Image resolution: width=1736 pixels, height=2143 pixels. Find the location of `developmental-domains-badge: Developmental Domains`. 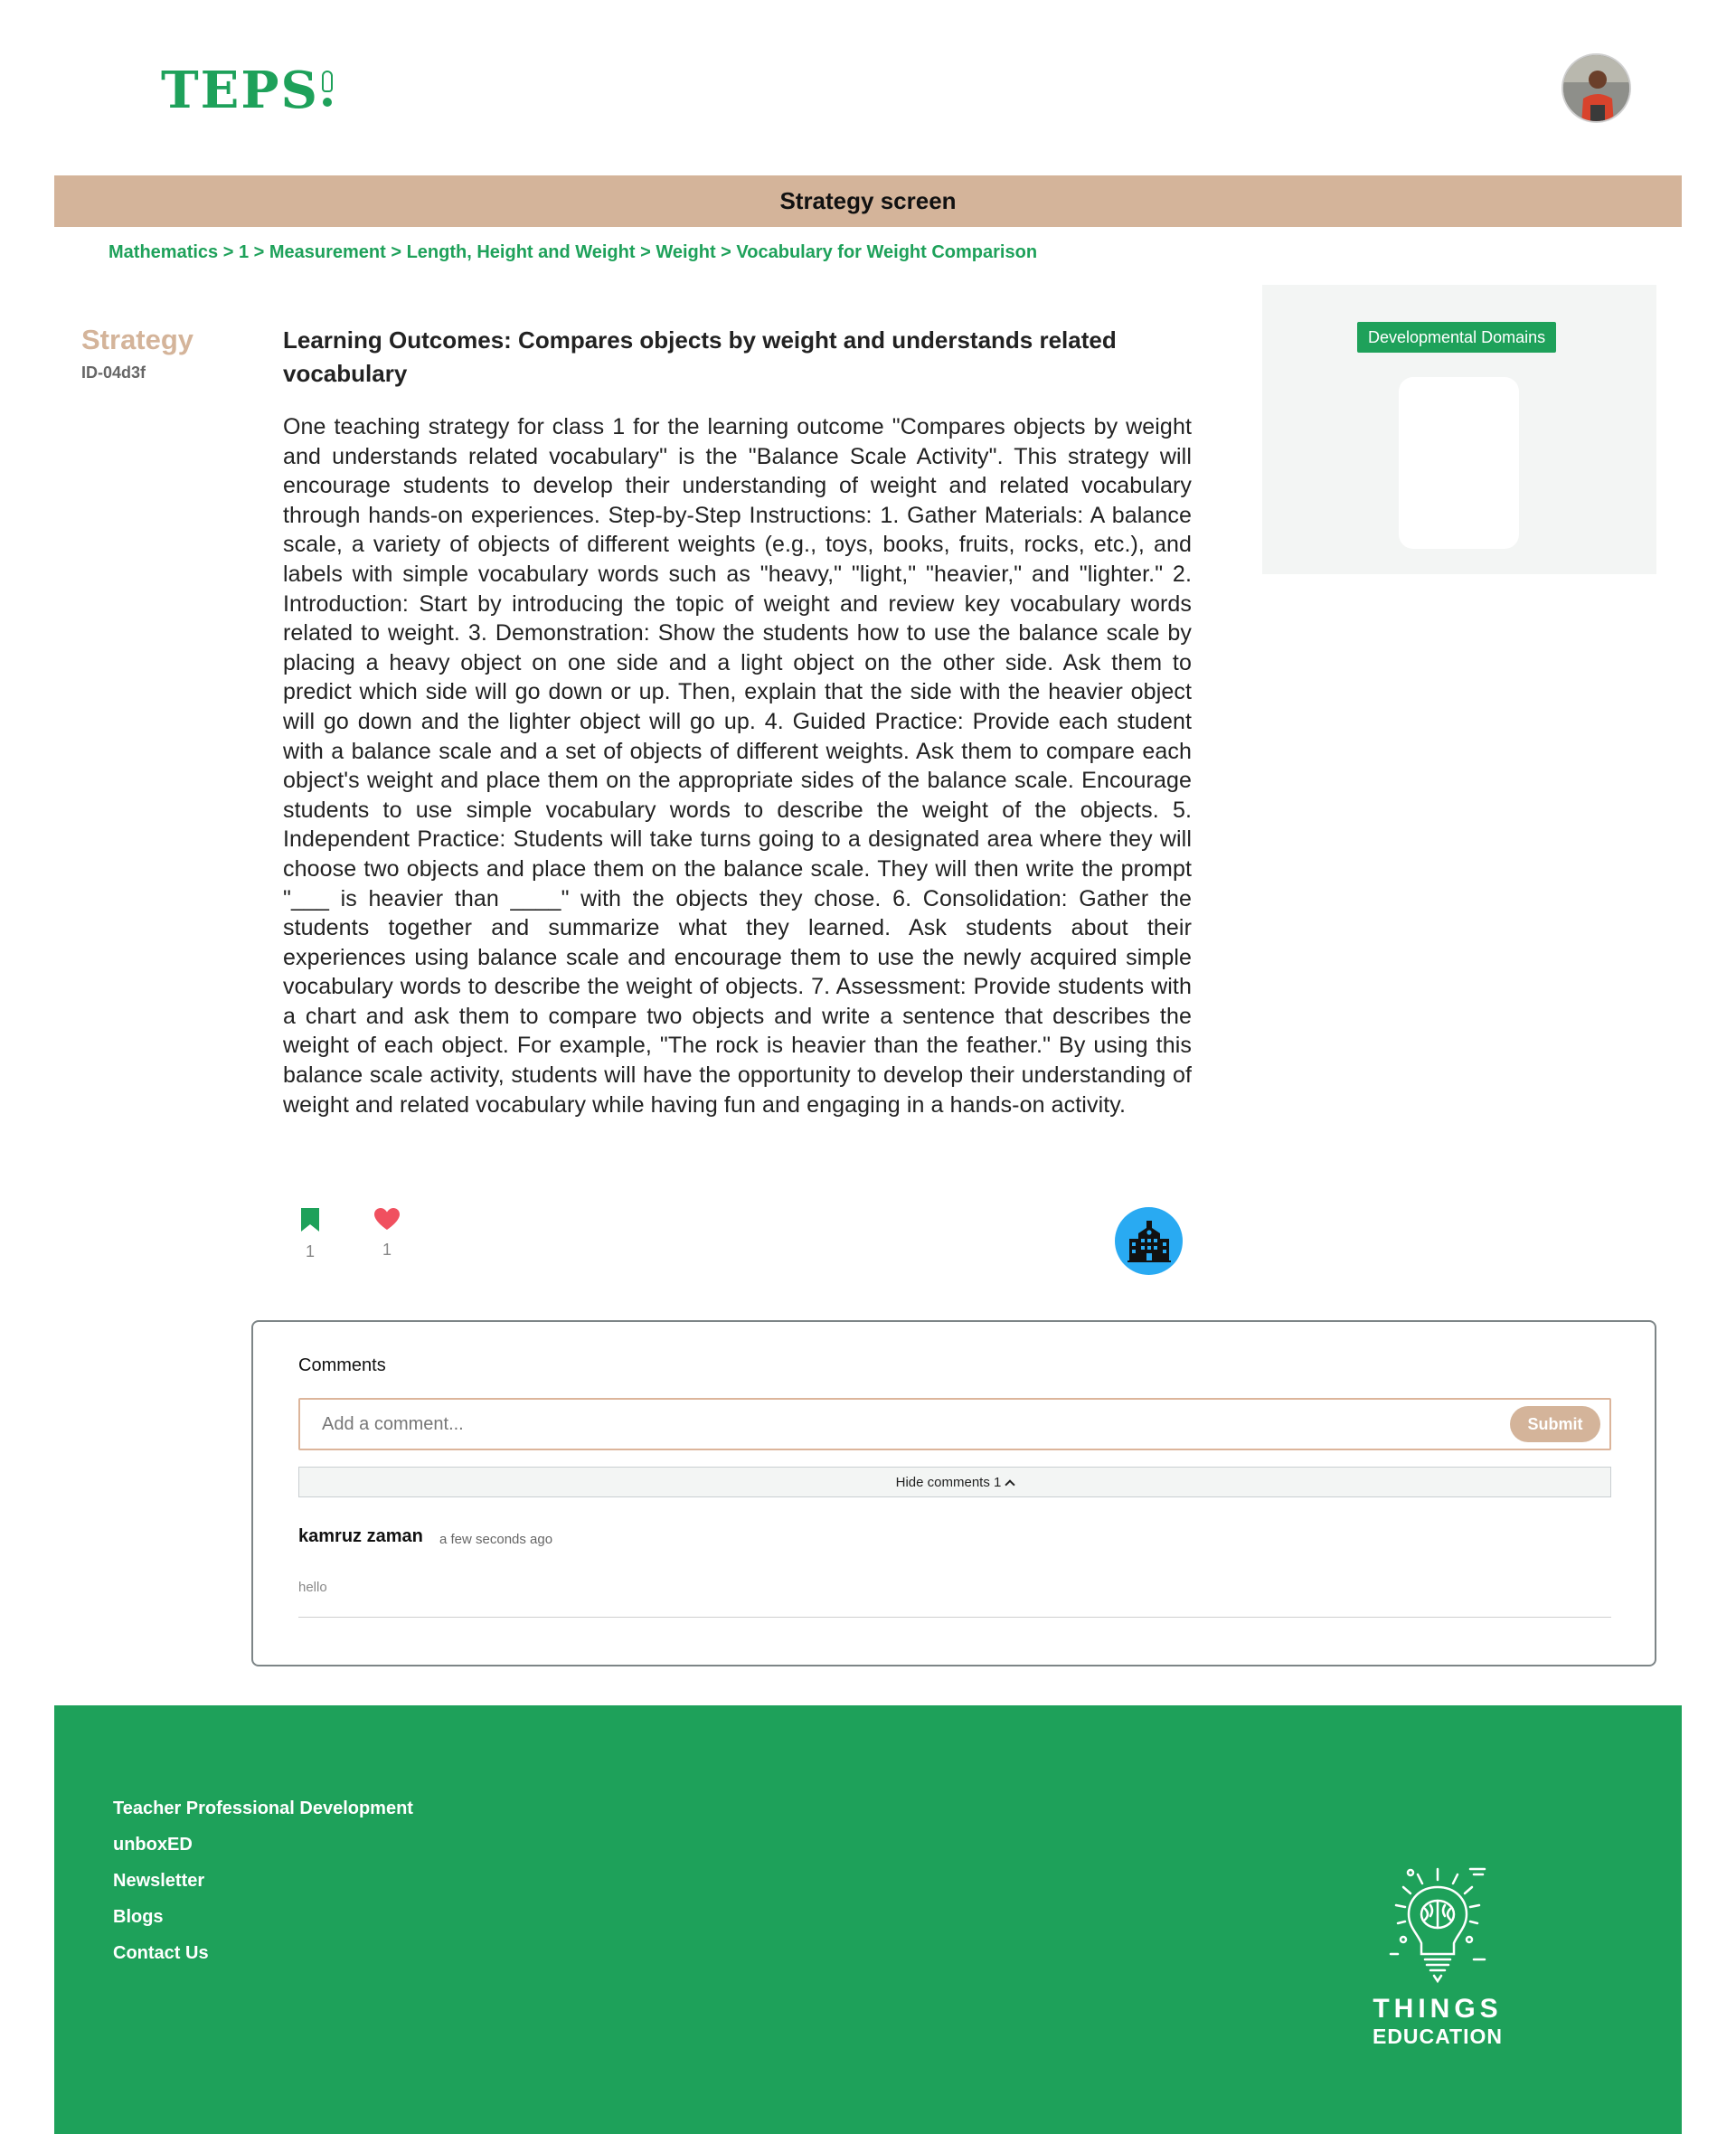

developmental-domains-badge: Developmental Domains is located at coordinates (1457, 337).